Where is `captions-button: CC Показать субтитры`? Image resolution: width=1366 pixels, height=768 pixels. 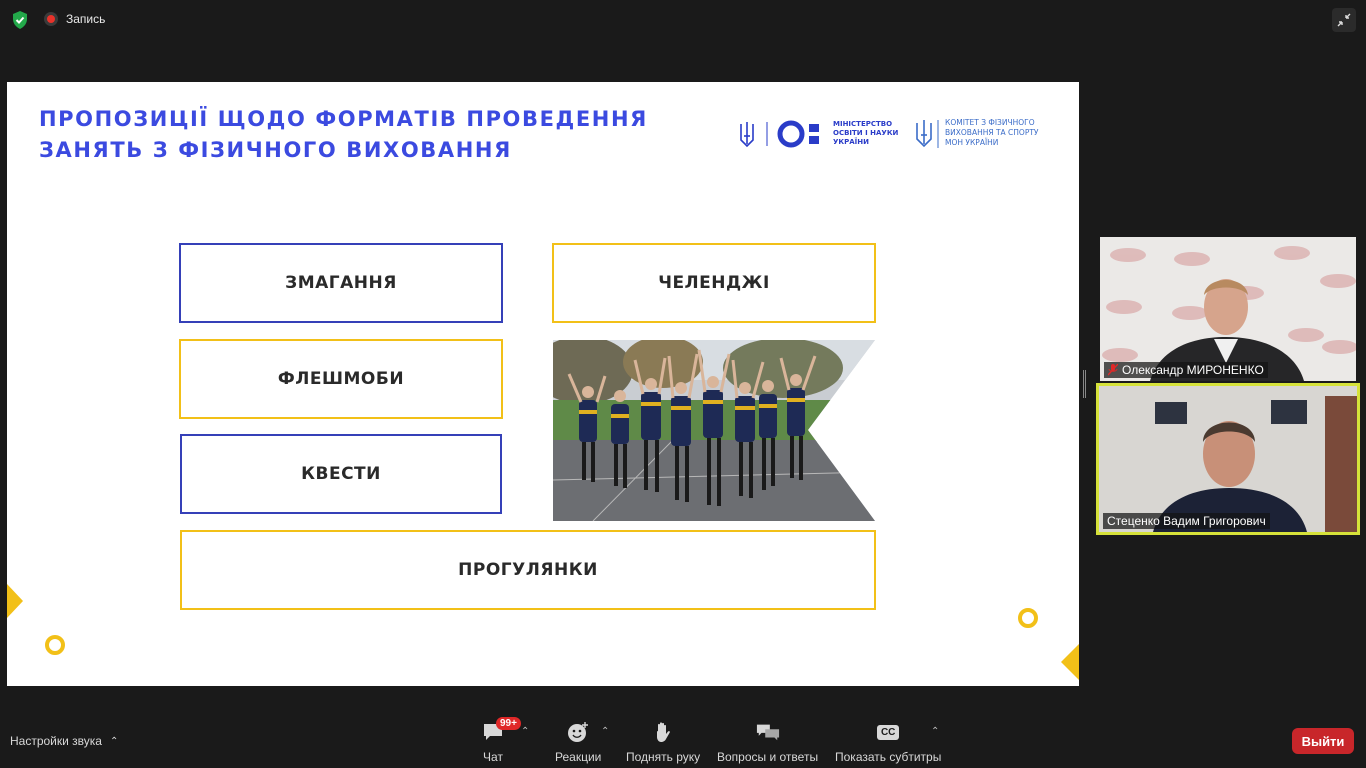 captions-button: CC Показать субтитры is located at coordinates (888, 742).